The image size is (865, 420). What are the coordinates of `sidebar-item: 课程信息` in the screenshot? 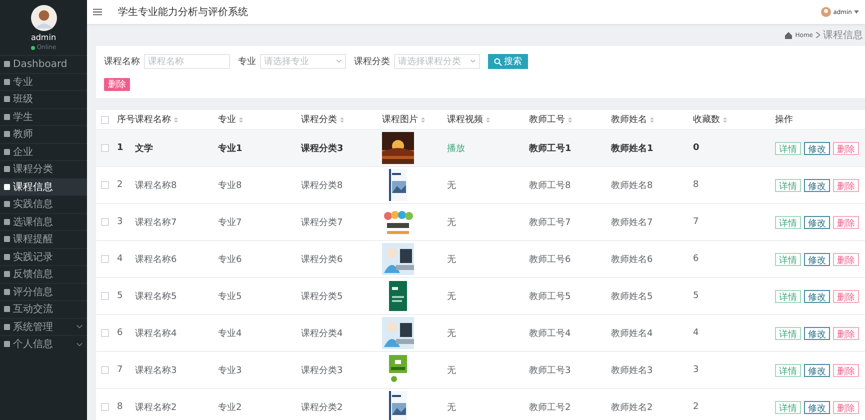 It's located at (43, 186).